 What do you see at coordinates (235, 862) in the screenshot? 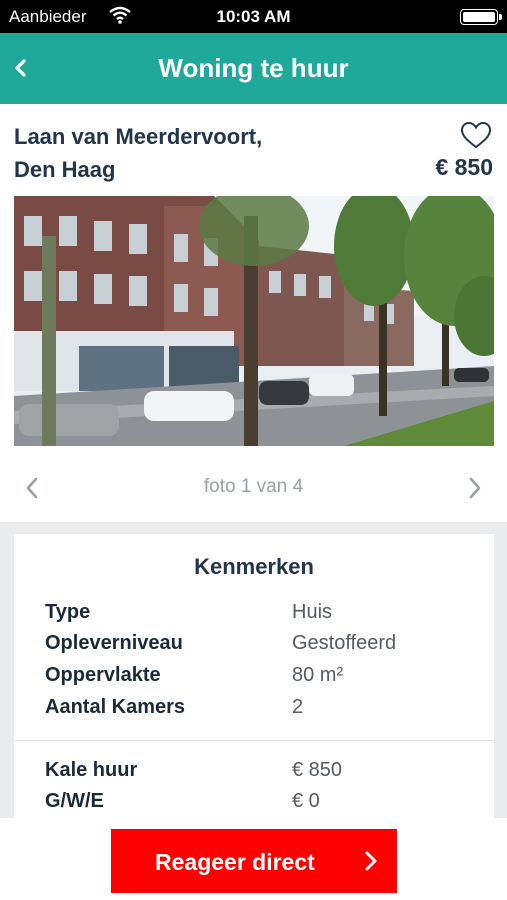
I see `cta-label: Reageer direct` at bounding box center [235, 862].